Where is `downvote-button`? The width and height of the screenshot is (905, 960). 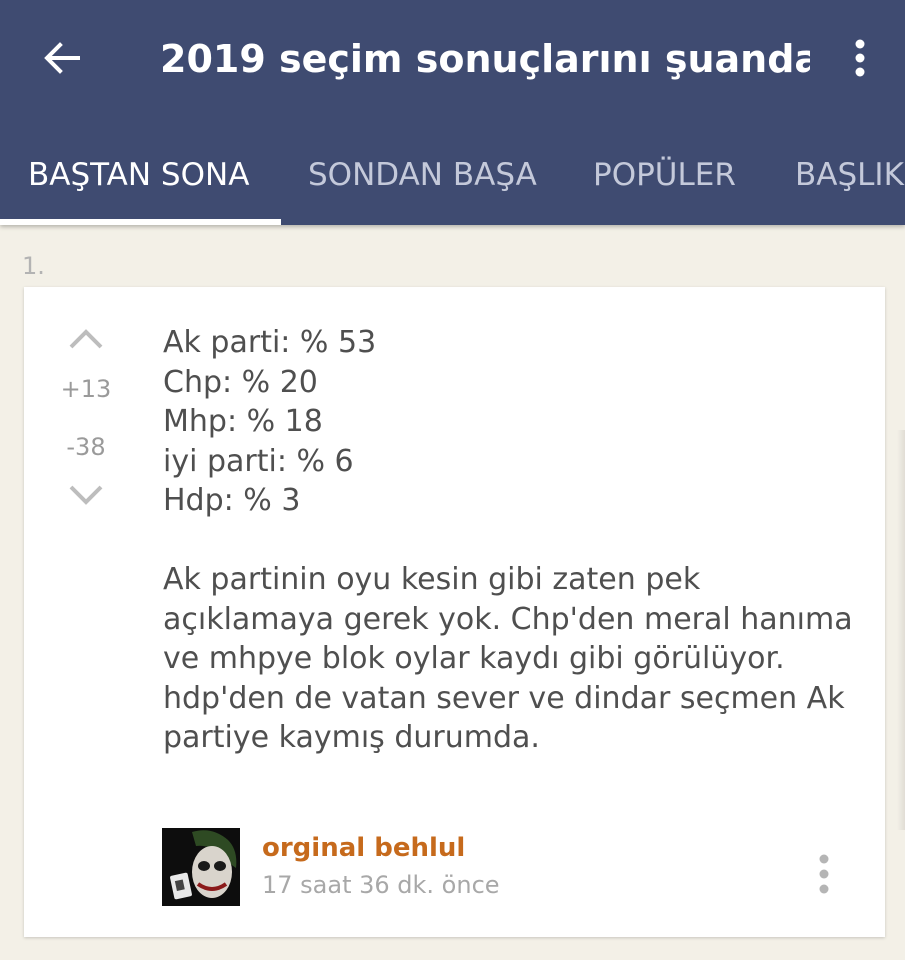 downvote-button is located at coordinates (86, 495).